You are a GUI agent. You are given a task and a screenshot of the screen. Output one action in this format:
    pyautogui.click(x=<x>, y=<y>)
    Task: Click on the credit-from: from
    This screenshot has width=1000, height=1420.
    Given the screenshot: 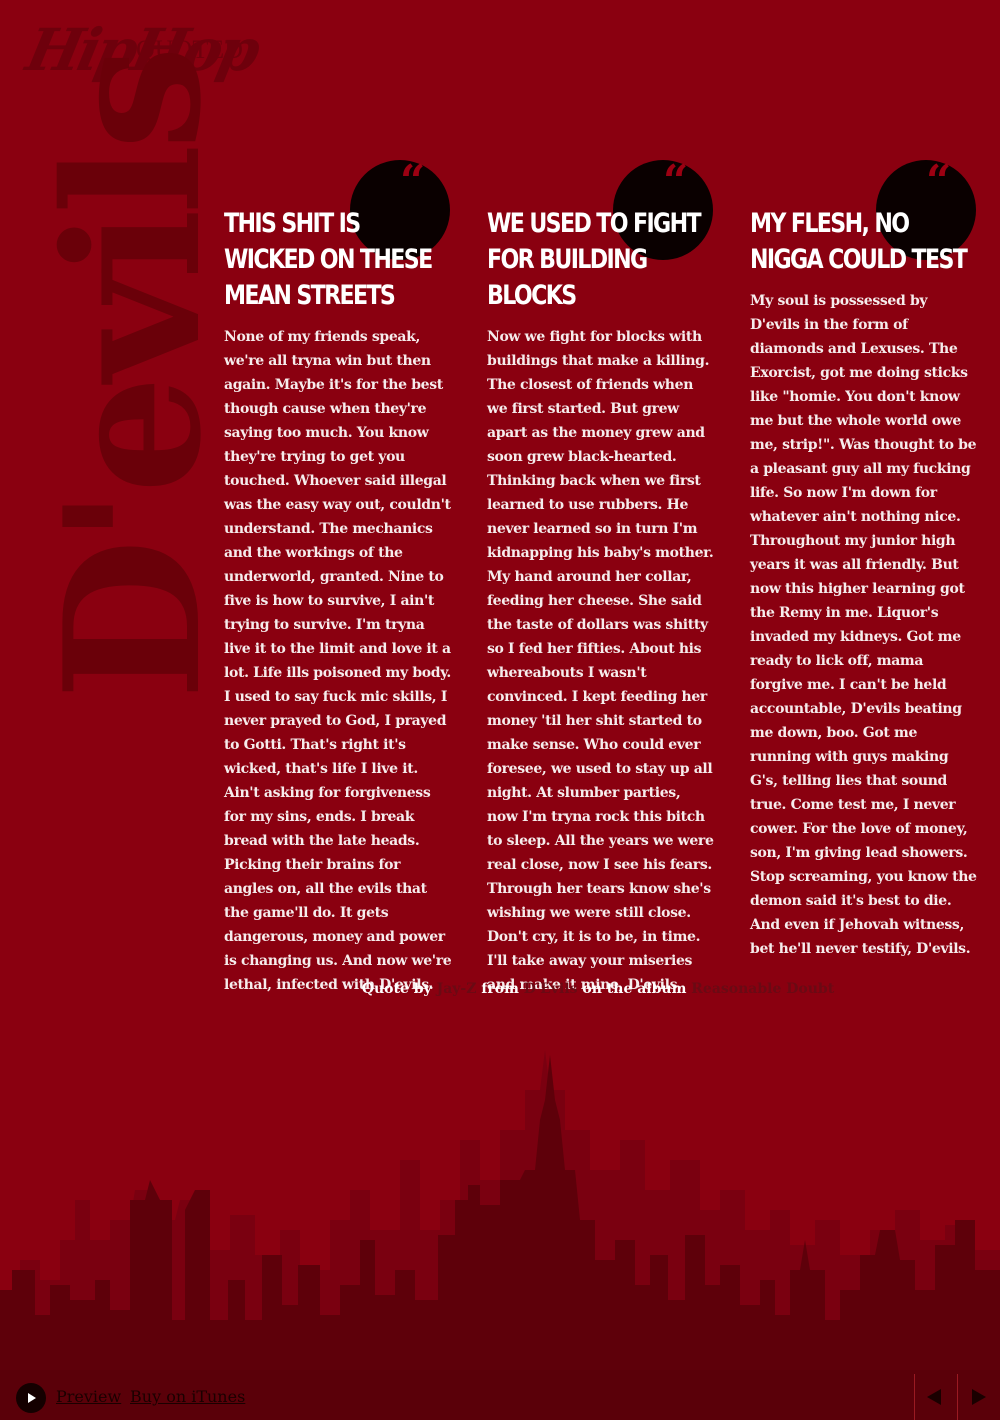 What is the action you would take?
    pyautogui.click(x=500, y=989)
    